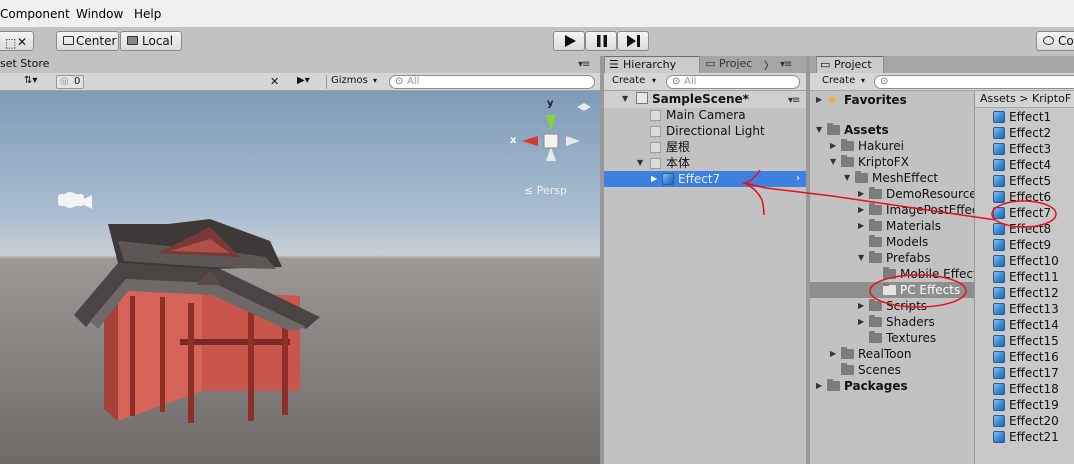 The width and height of the screenshot is (1074, 464). What do you see at coordinates (699, 179) in the screenshot?
I see `hierarchy-item-label: Effect7` at bounding box center [699, 179].